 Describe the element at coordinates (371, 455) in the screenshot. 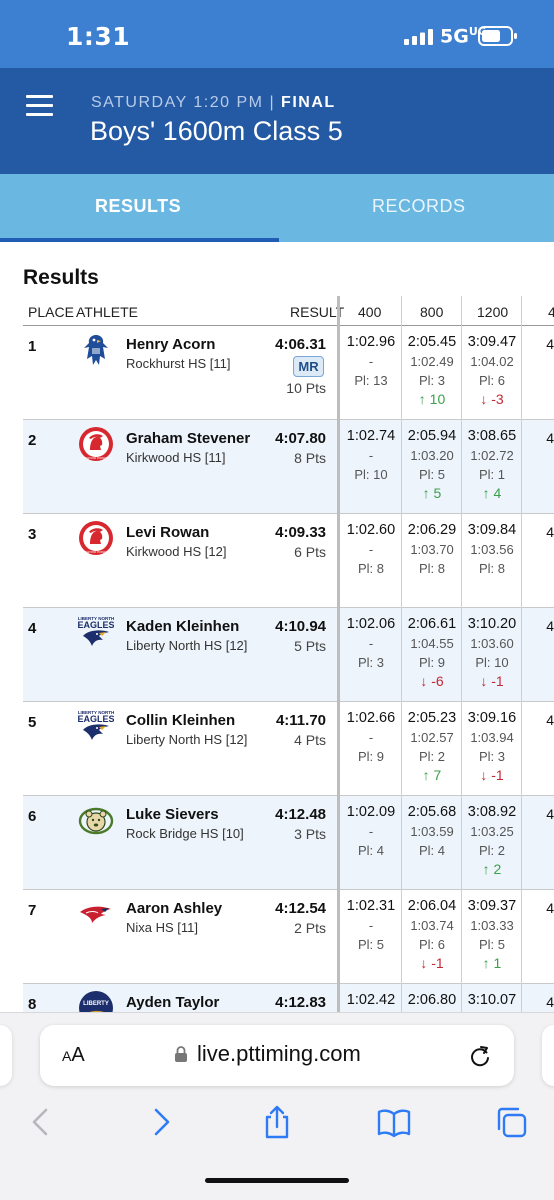

I see `split-400: 1:02.74 - Pl: 10` at that location.